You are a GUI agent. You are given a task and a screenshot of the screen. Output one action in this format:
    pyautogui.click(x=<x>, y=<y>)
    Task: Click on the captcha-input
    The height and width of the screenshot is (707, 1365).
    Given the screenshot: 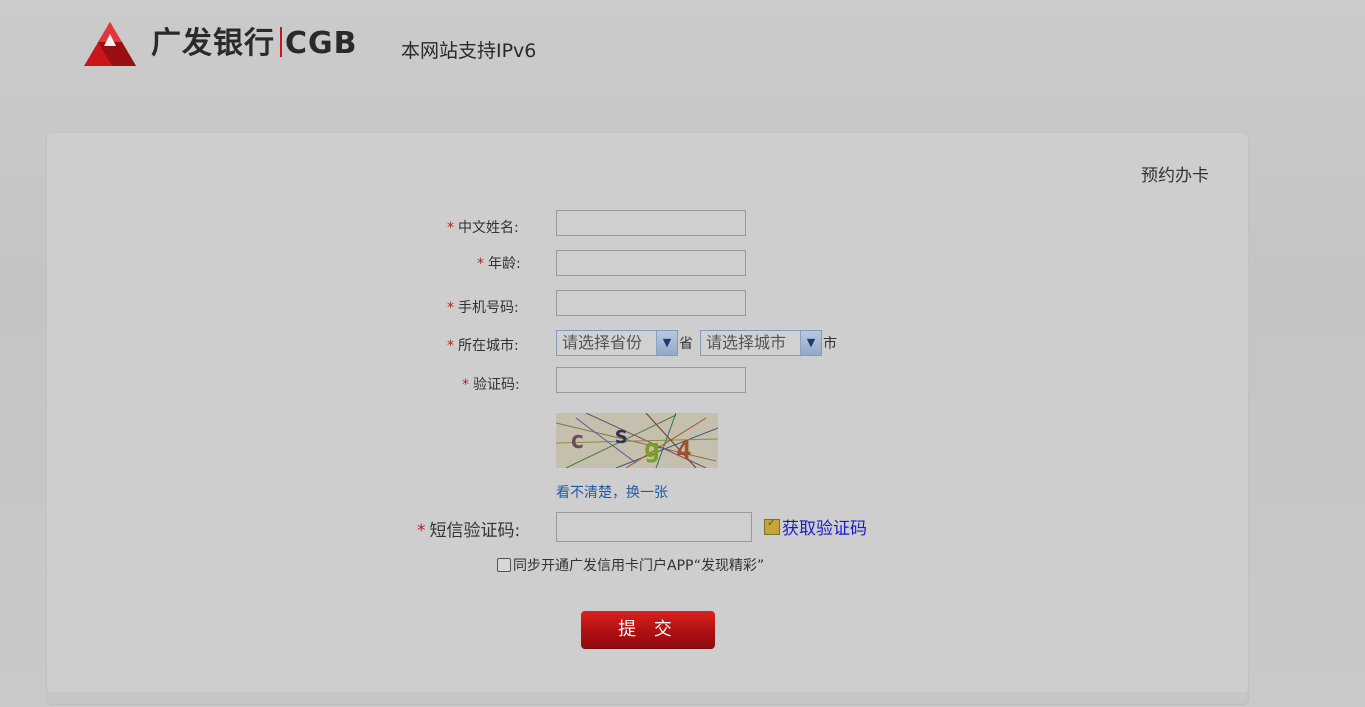 What is the action you would take?
    pyautogui.click(x=651, y=380)
    